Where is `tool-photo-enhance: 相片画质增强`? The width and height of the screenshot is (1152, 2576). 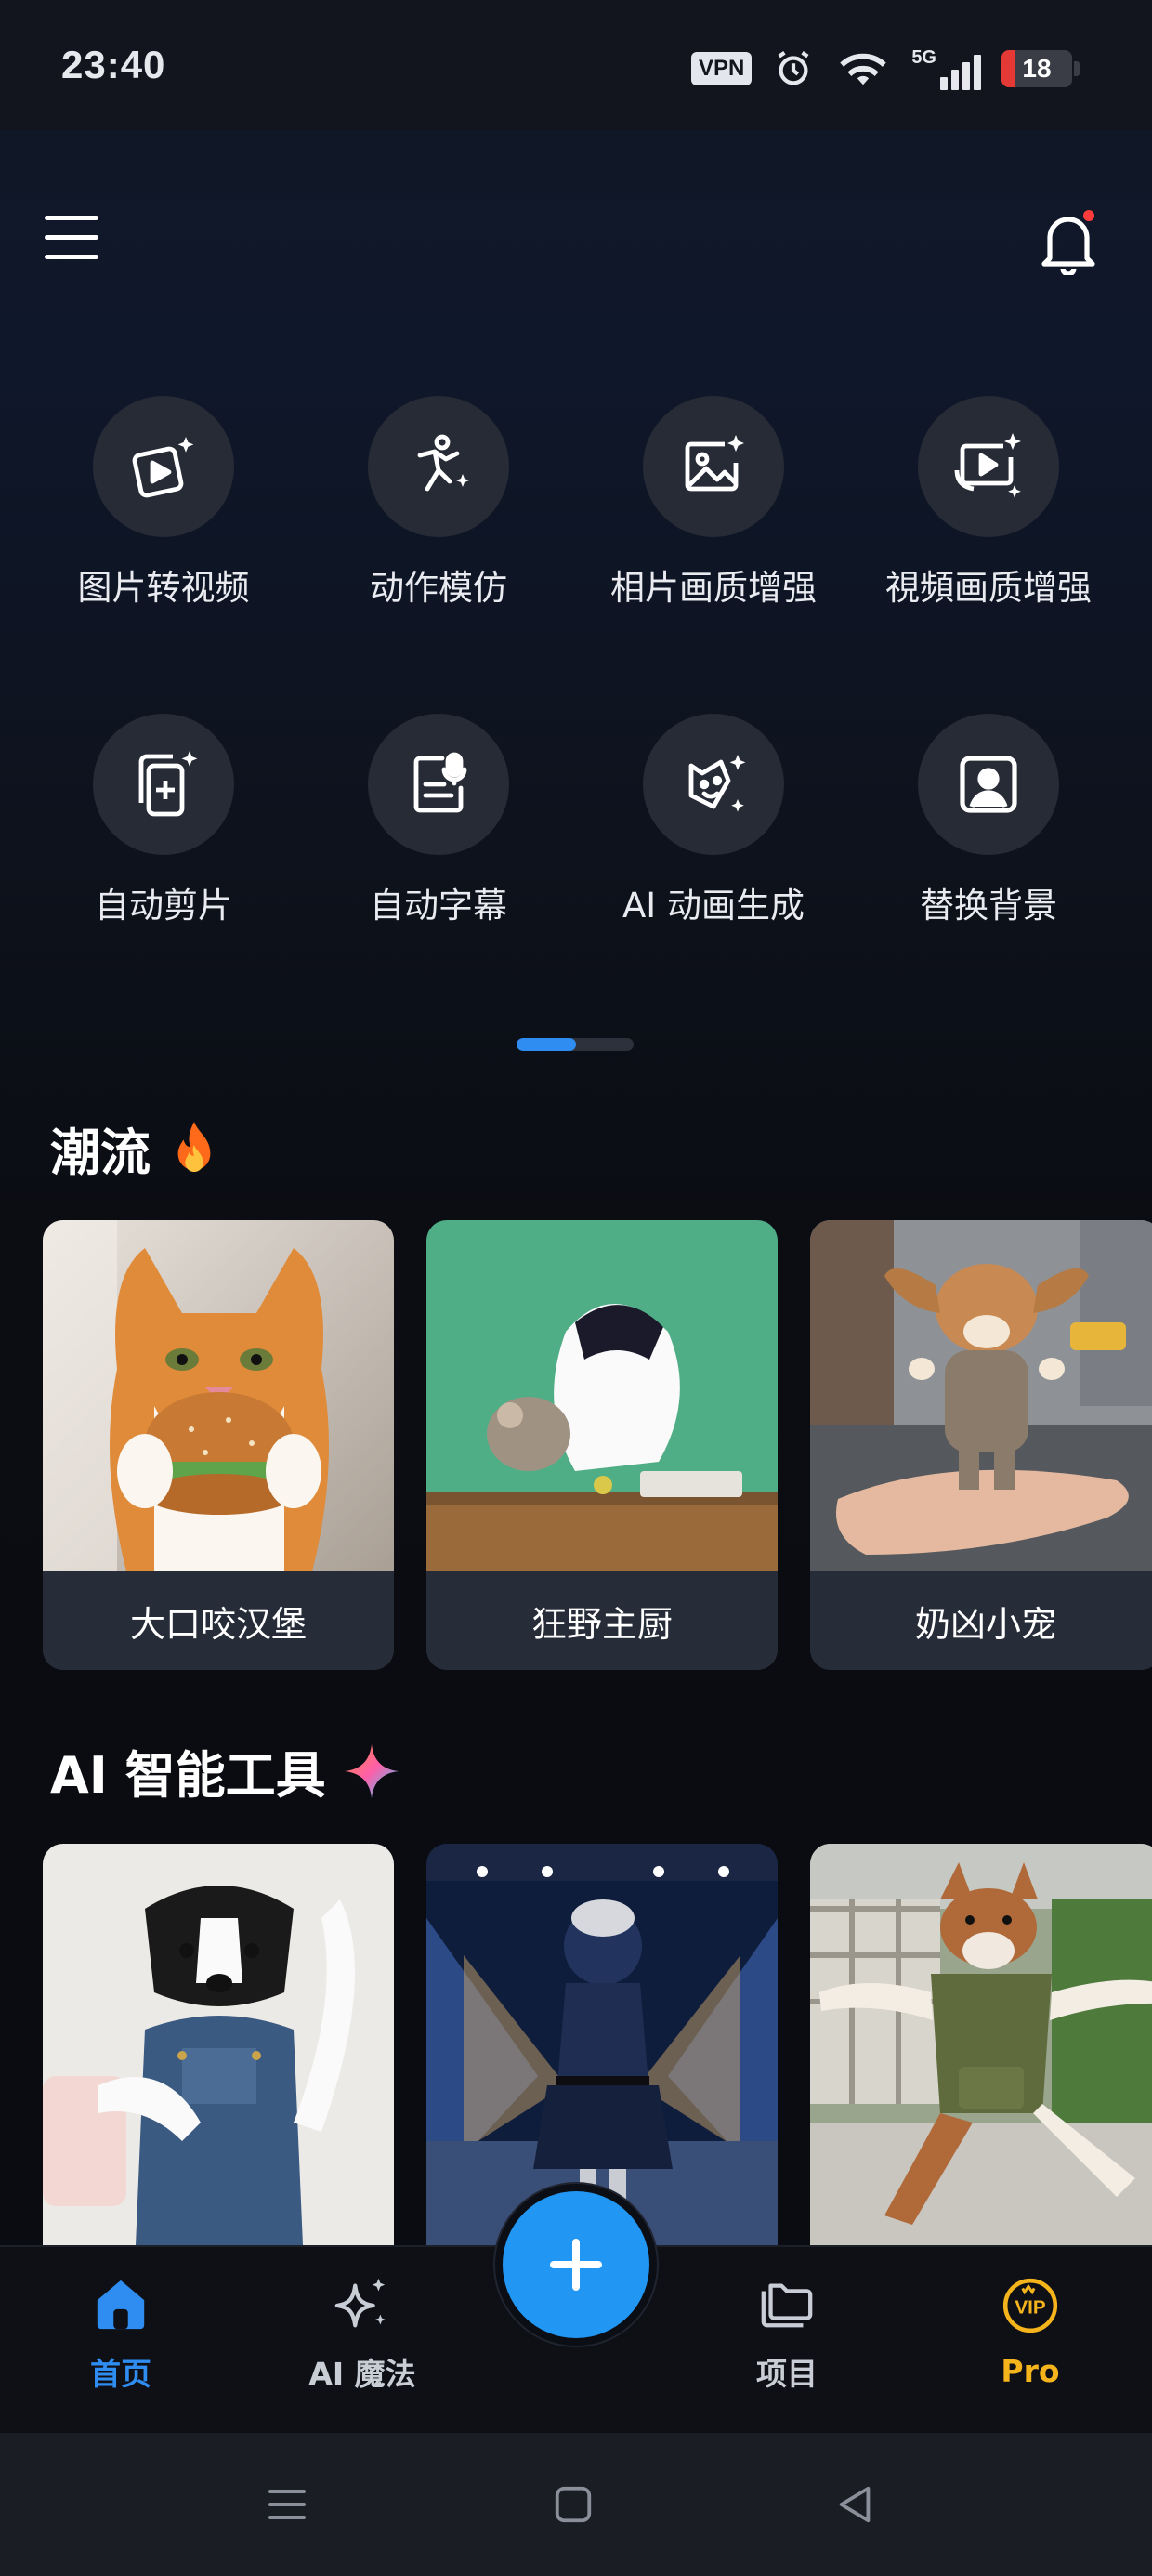
tool-photo-enhance: 相片画质增强 is located at coordinates (713, 503).